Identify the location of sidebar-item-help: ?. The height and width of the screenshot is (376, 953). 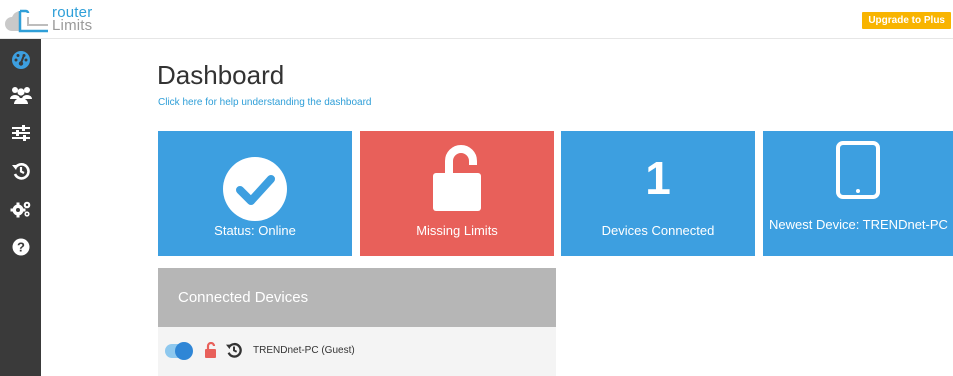
(21, 247).